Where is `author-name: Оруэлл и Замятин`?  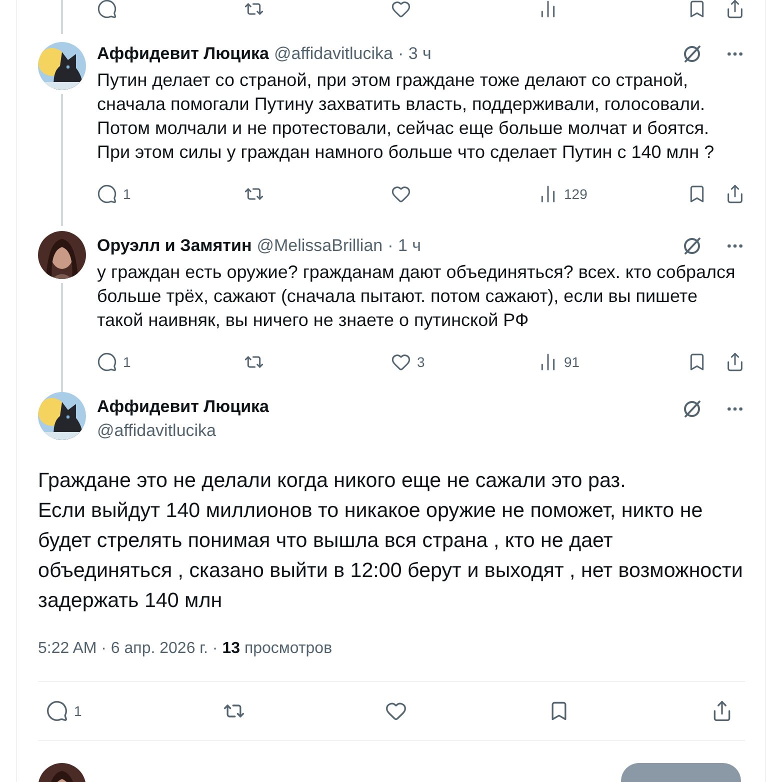 author-name: Оруэлл и Замятин is located at coordinates (174, 246).